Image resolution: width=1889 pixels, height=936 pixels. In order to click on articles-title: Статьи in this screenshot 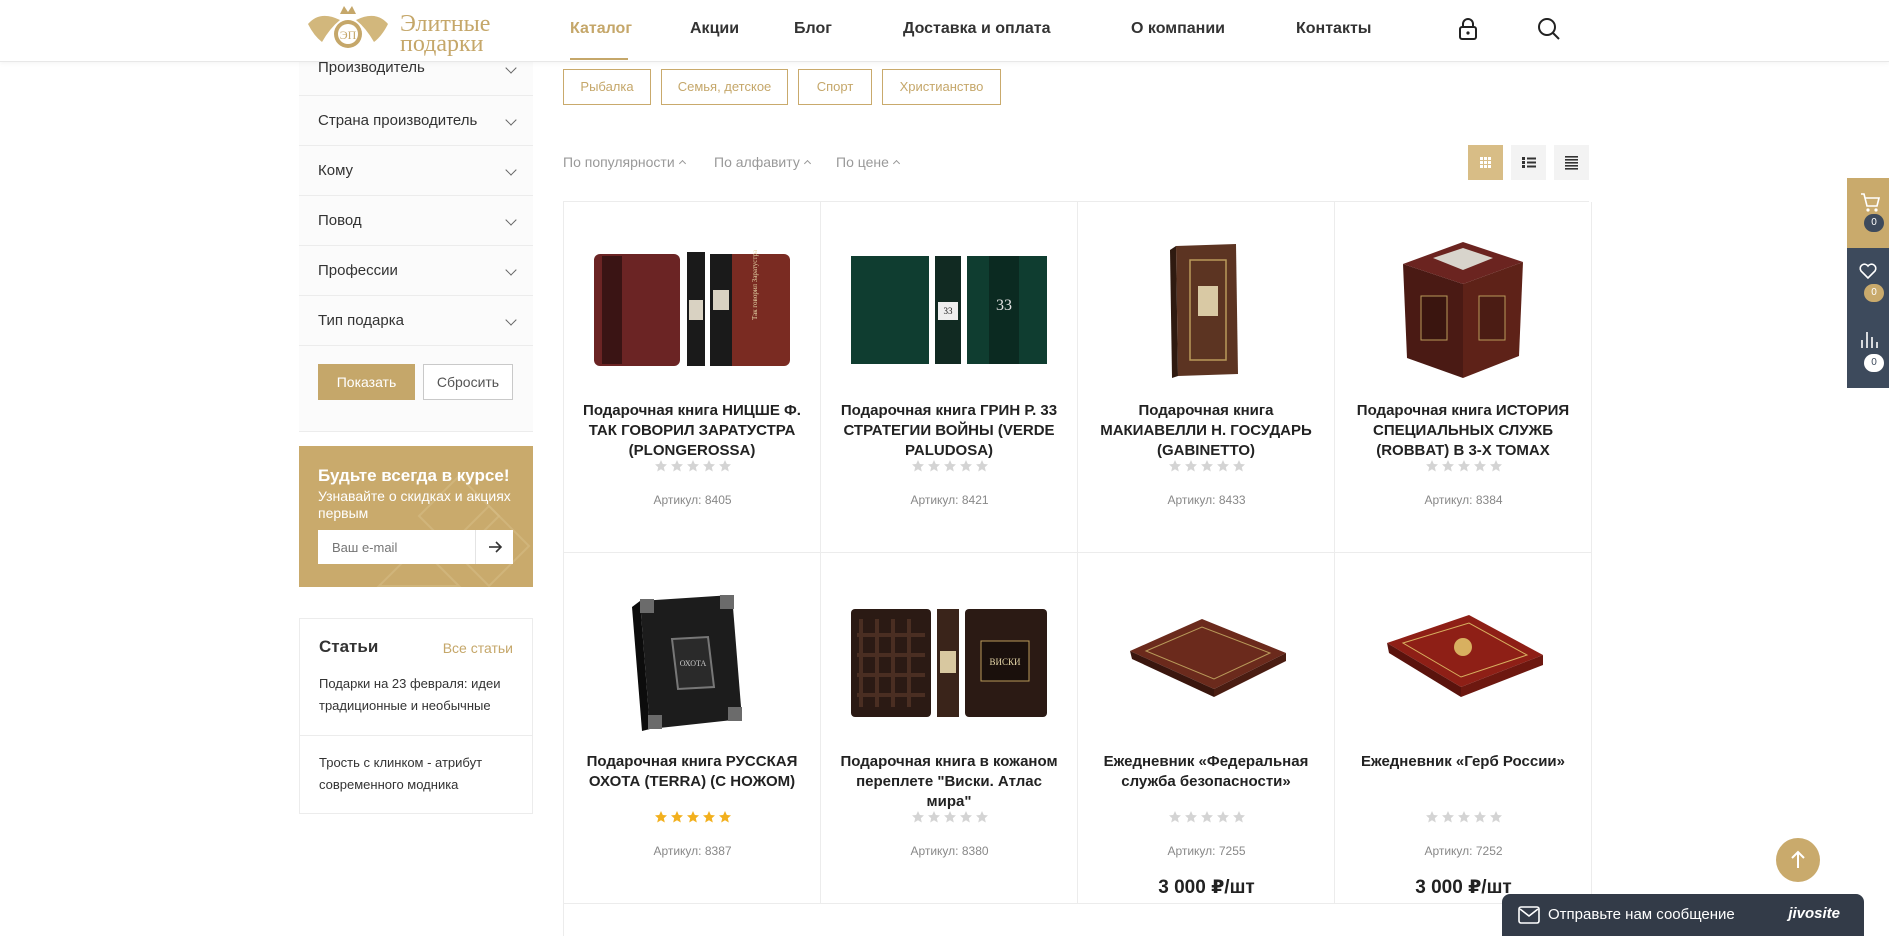, I will do `click(349, 646)`.